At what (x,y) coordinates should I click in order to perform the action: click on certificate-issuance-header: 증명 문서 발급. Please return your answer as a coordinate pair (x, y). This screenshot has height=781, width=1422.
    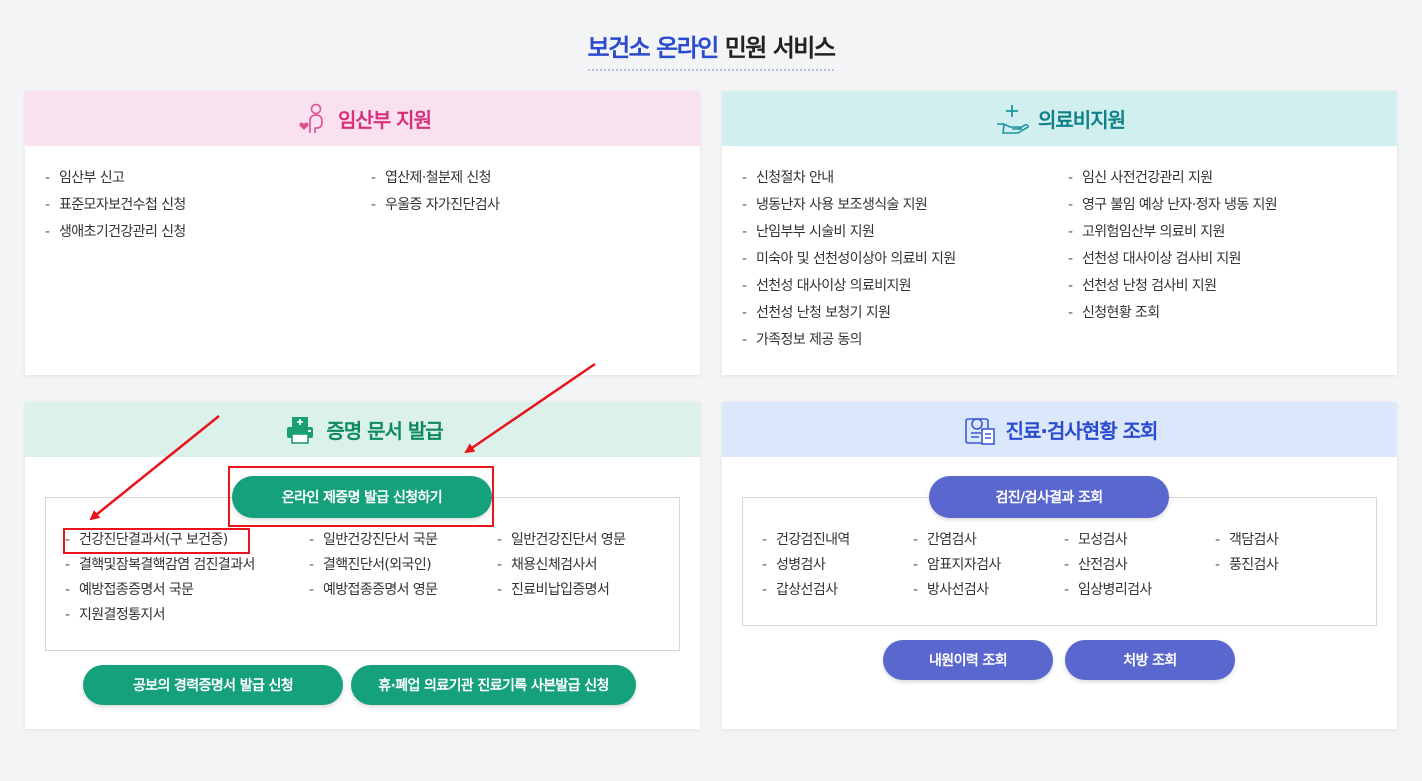
    Looking at the image, I should click on (362, 429).